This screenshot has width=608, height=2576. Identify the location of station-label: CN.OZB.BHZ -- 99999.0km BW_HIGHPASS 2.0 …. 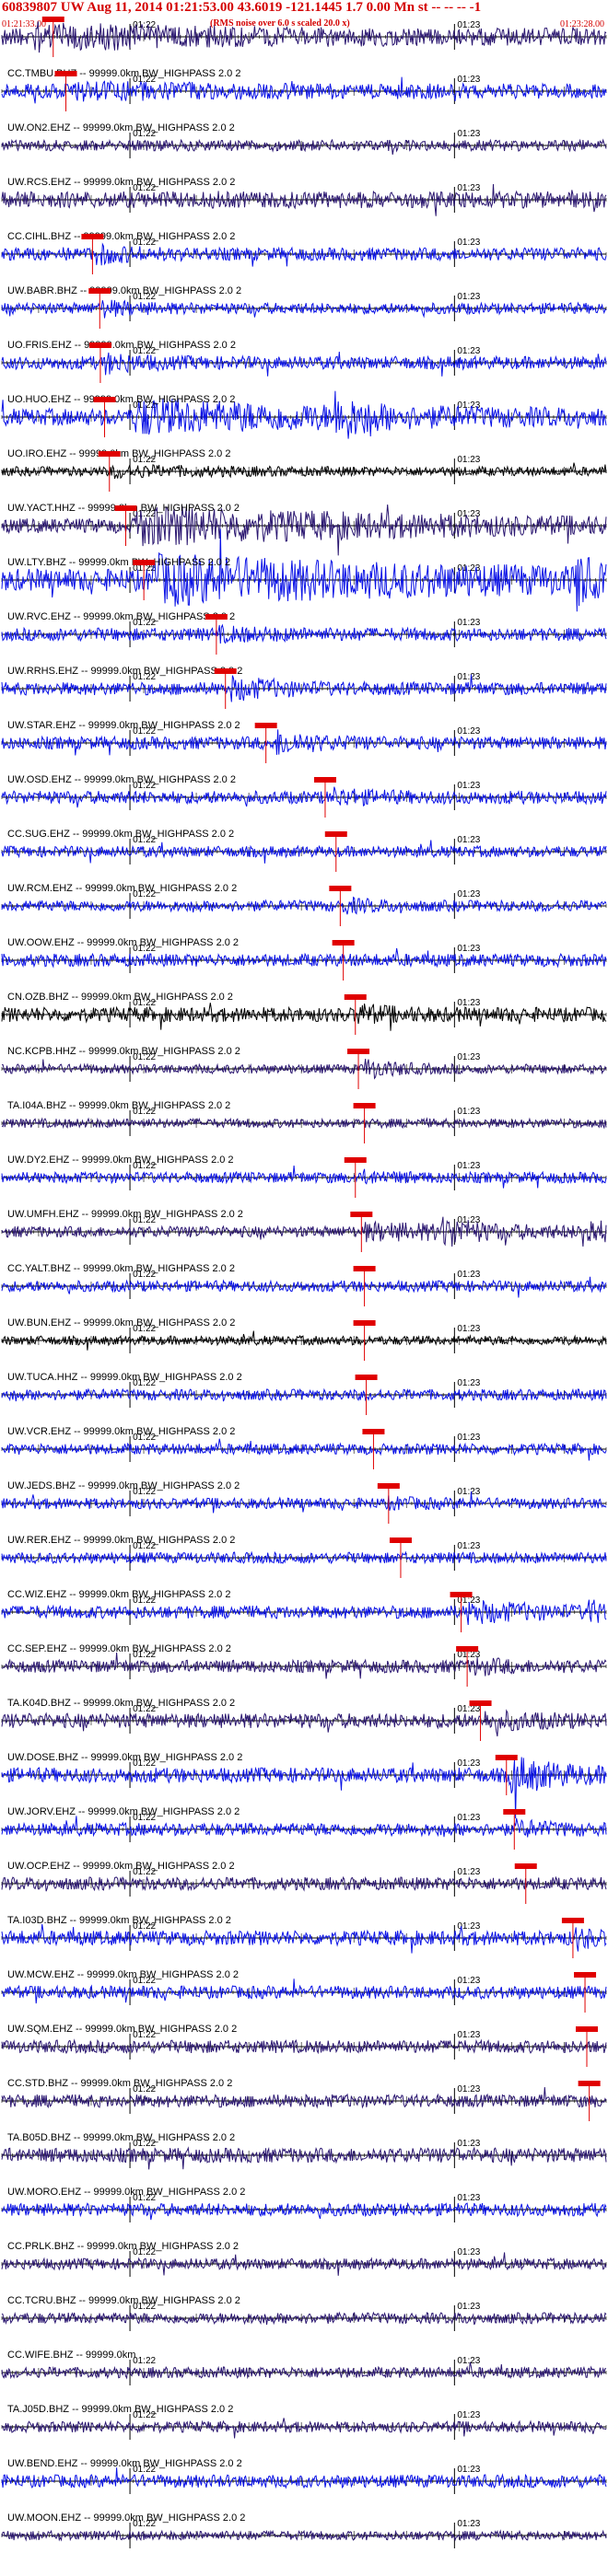
(120, 997).